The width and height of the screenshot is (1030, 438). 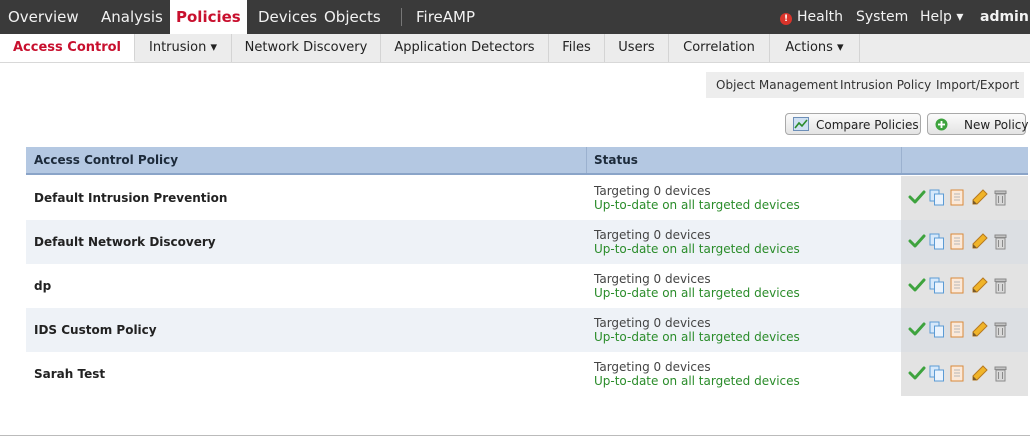 What do you see at coordinates (352, 17) in the screenshot?
I see `nav-objects: Objects` at bounding box center [352, 17].